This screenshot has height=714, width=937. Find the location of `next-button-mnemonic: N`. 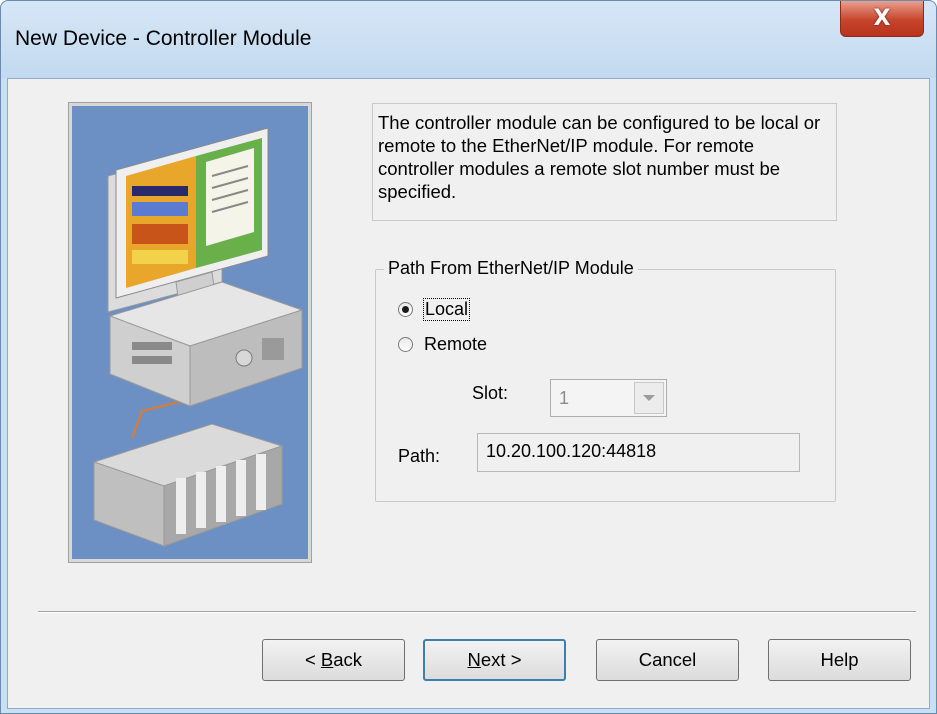

next-button-mnemonic: N is located at coordinates (474, 659).